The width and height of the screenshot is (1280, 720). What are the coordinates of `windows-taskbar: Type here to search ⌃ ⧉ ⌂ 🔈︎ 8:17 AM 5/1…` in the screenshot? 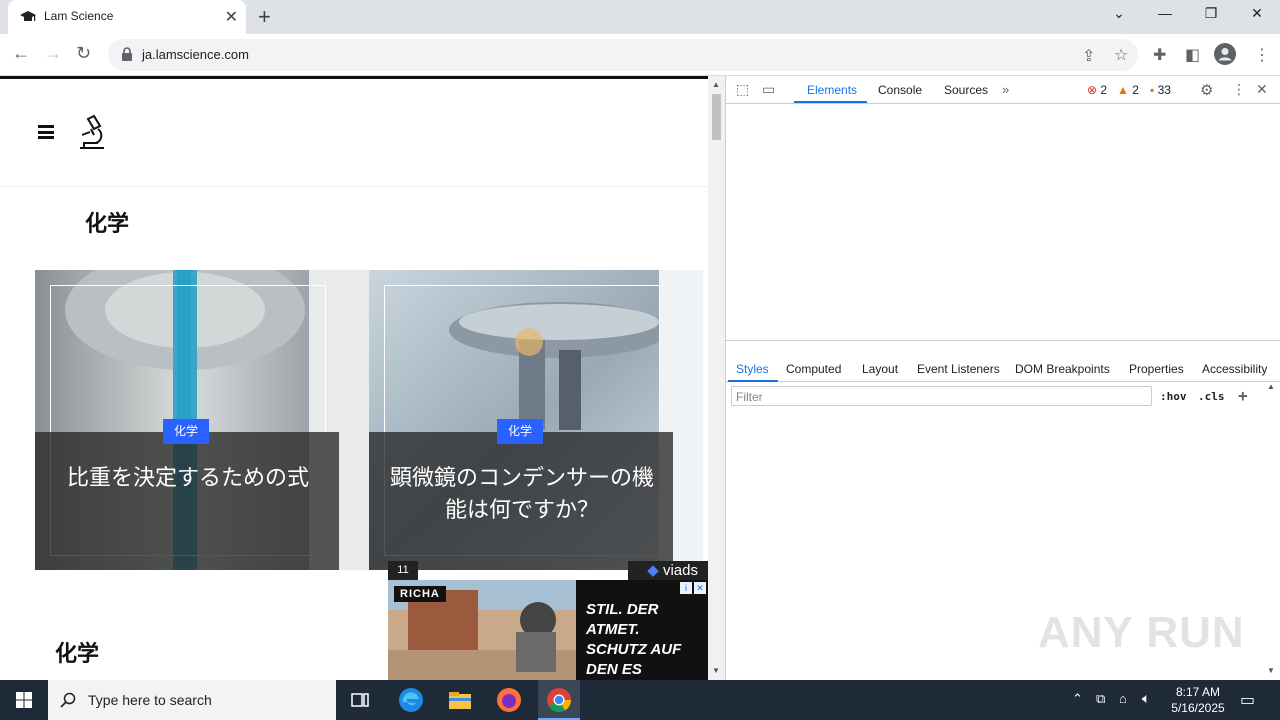 It's located at (640, 700).